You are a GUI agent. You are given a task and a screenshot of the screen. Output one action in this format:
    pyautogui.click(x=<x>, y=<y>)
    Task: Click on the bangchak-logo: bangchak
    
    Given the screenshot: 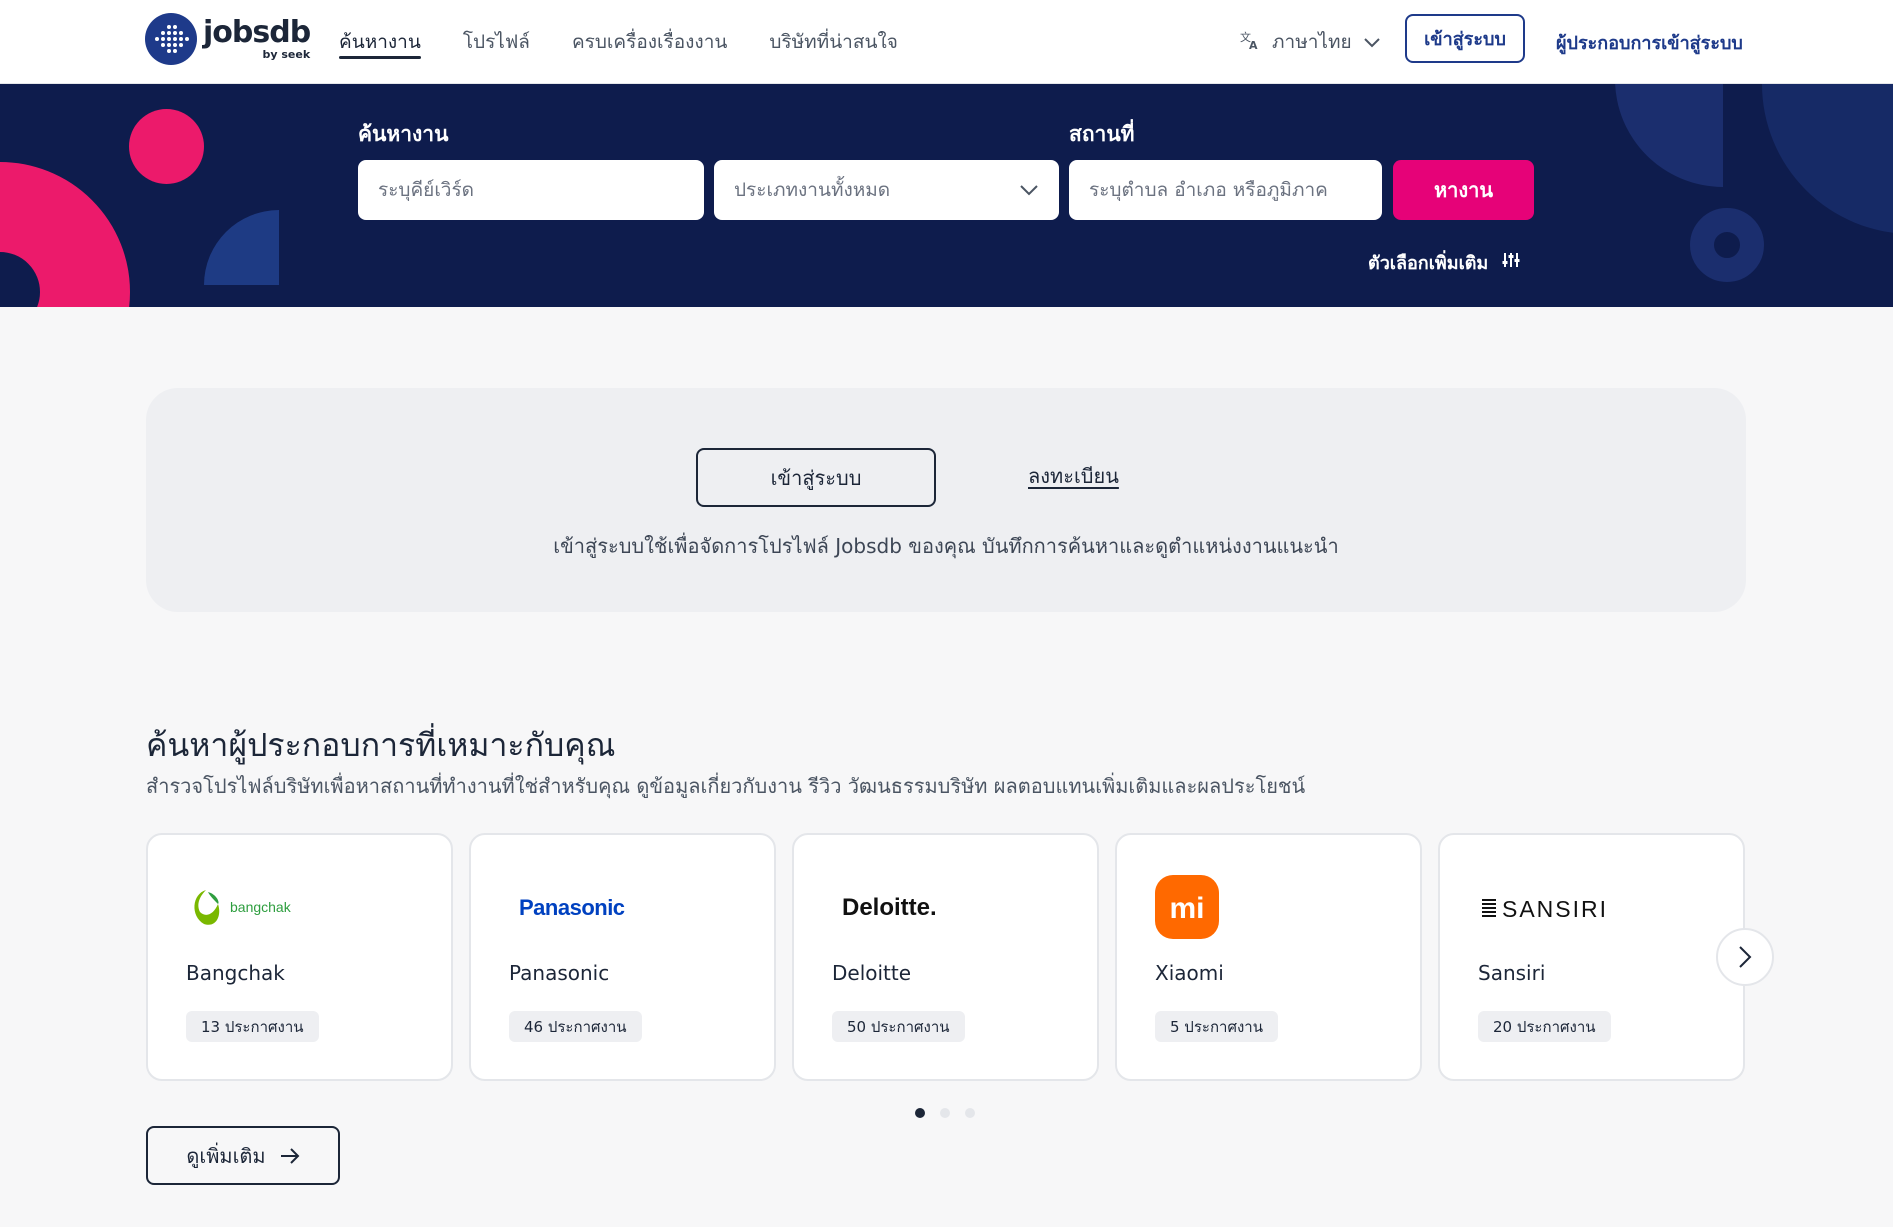 What is the action you would take?
    pyautogui.click(x=246, y=907)
    